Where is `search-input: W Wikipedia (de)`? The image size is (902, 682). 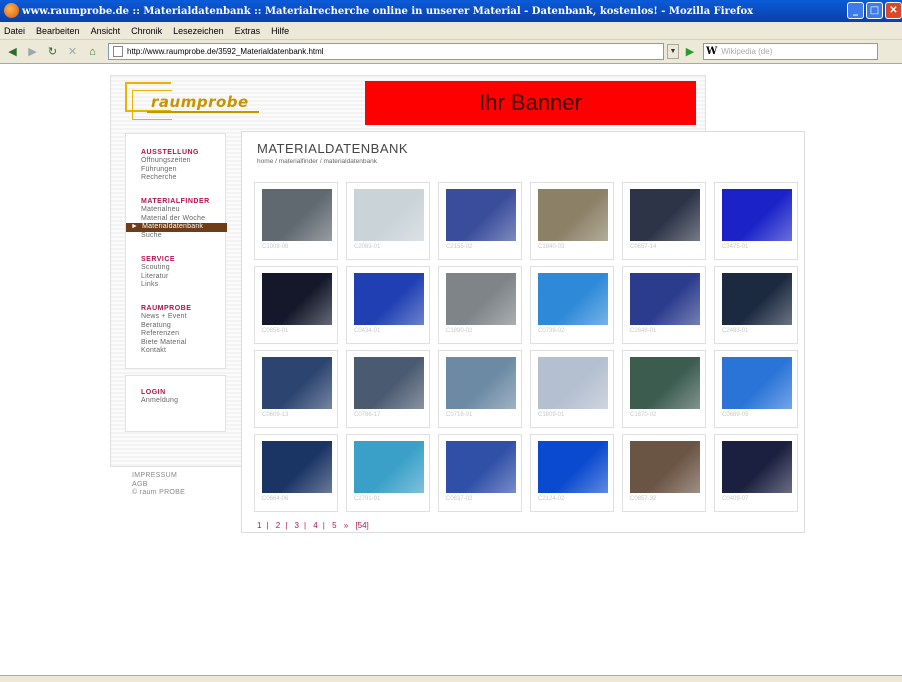 search-input: W Wikipedia (de) is located at coordinates (790, 51).